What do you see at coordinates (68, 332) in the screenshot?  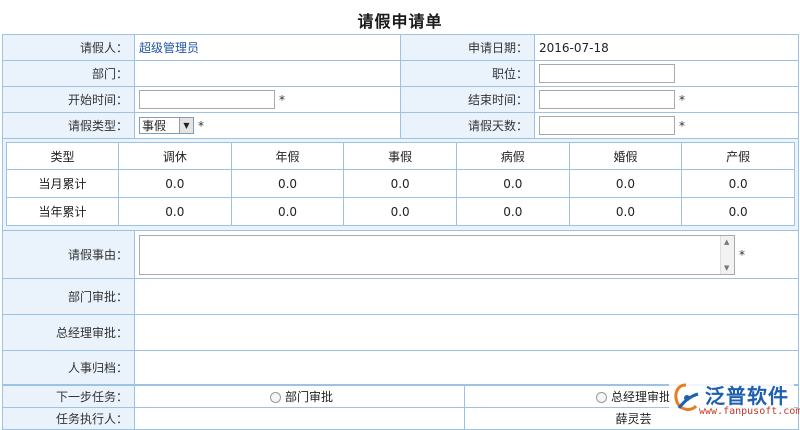 I see `gm-approval-label: 总经理审批：` at bounding box center [68, 332].